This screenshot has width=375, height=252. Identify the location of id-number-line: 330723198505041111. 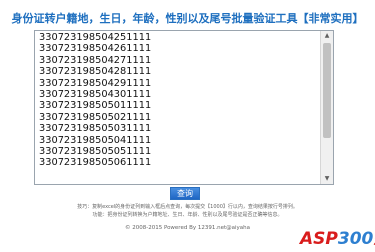
(95, 140).